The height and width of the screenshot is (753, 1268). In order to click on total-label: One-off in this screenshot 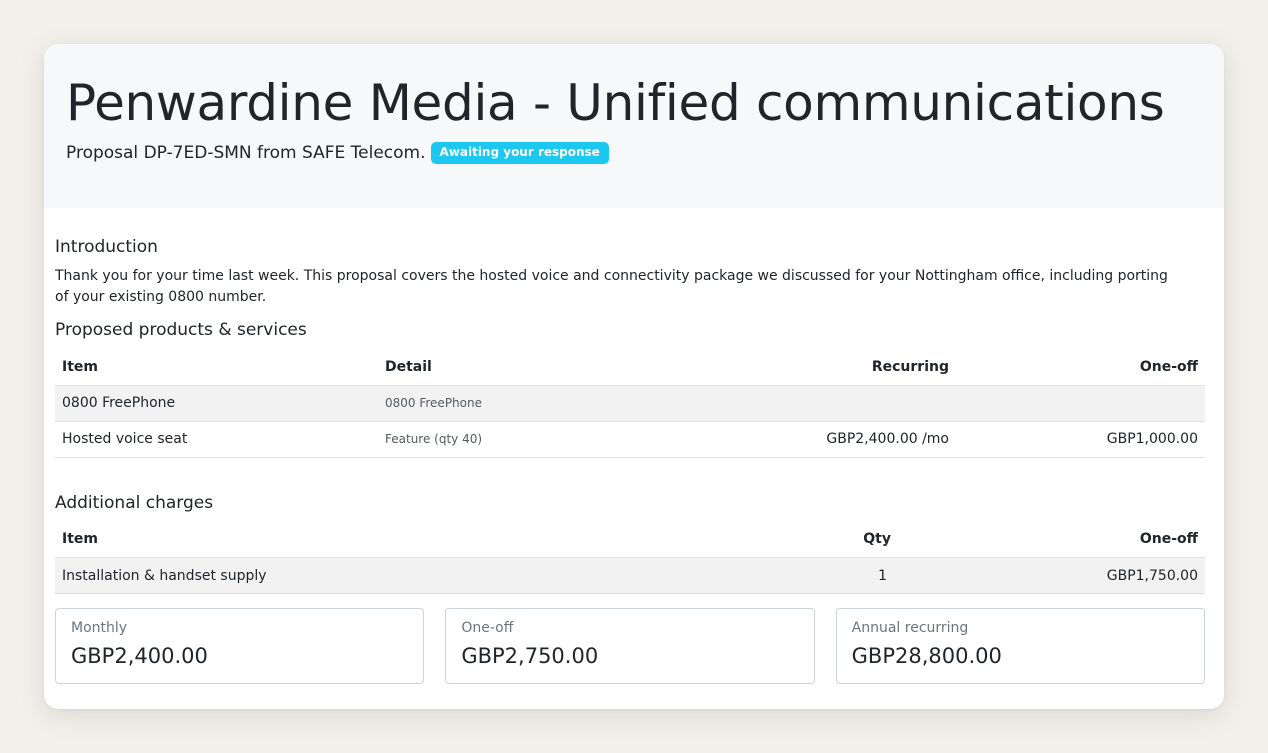, I will do `click(487, 628)`.